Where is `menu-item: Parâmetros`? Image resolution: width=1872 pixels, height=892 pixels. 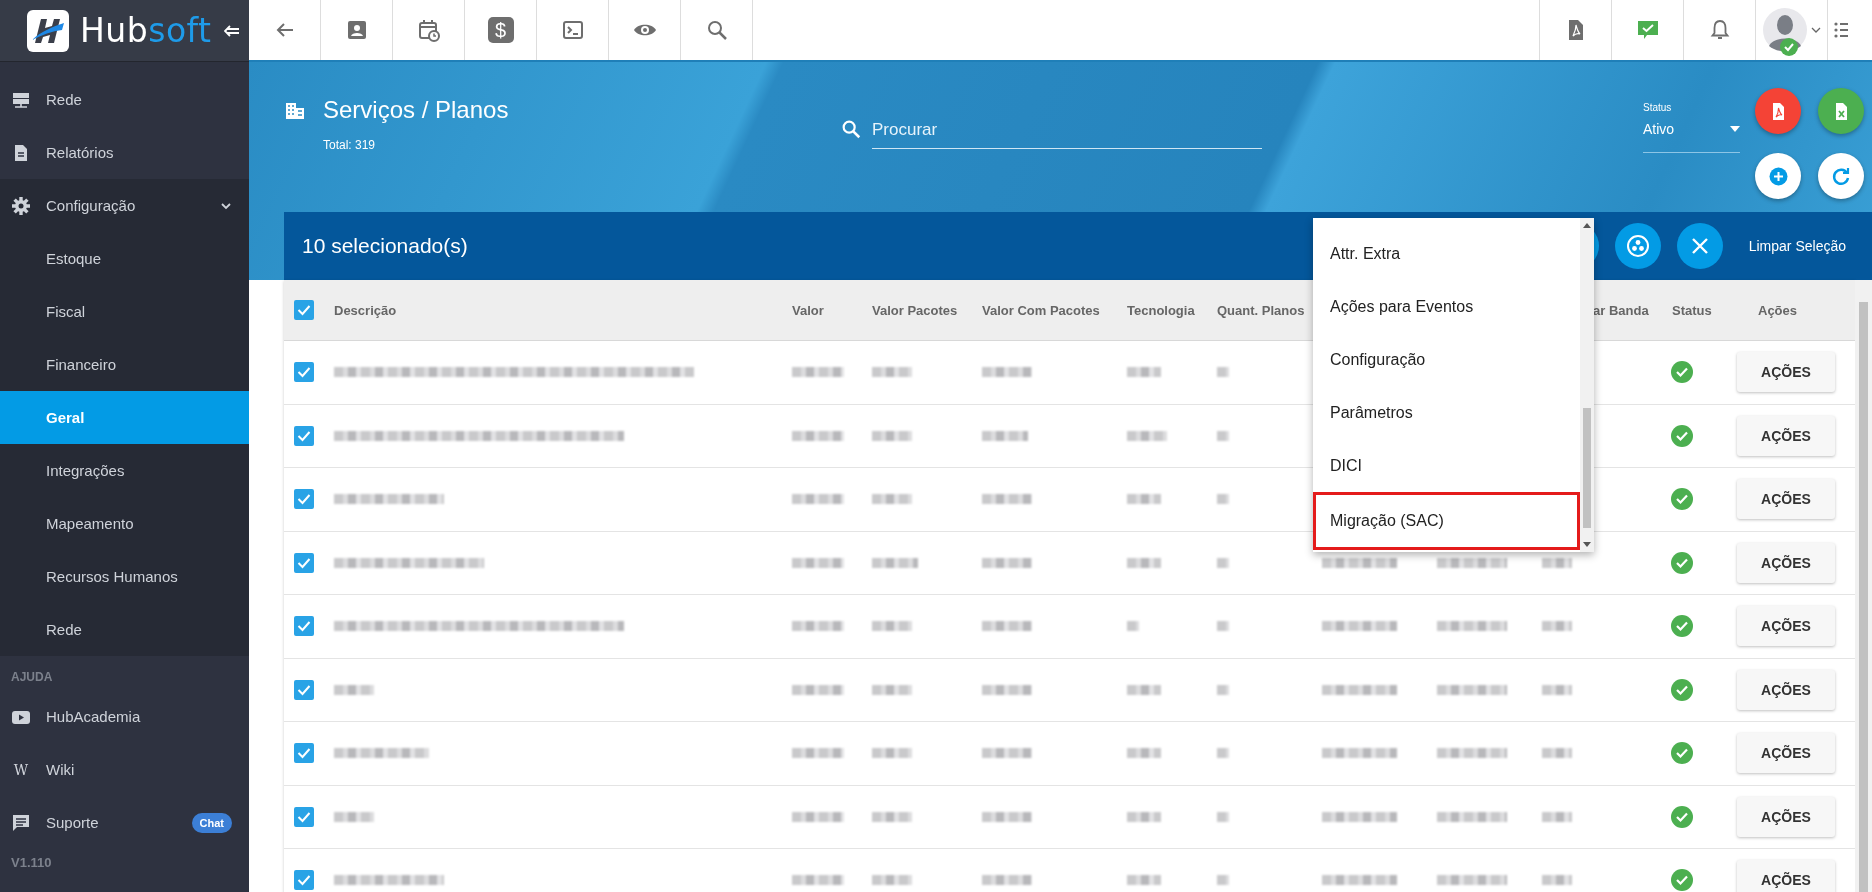
menu-item: Parâmetros is located at coordinates (1446, 412).